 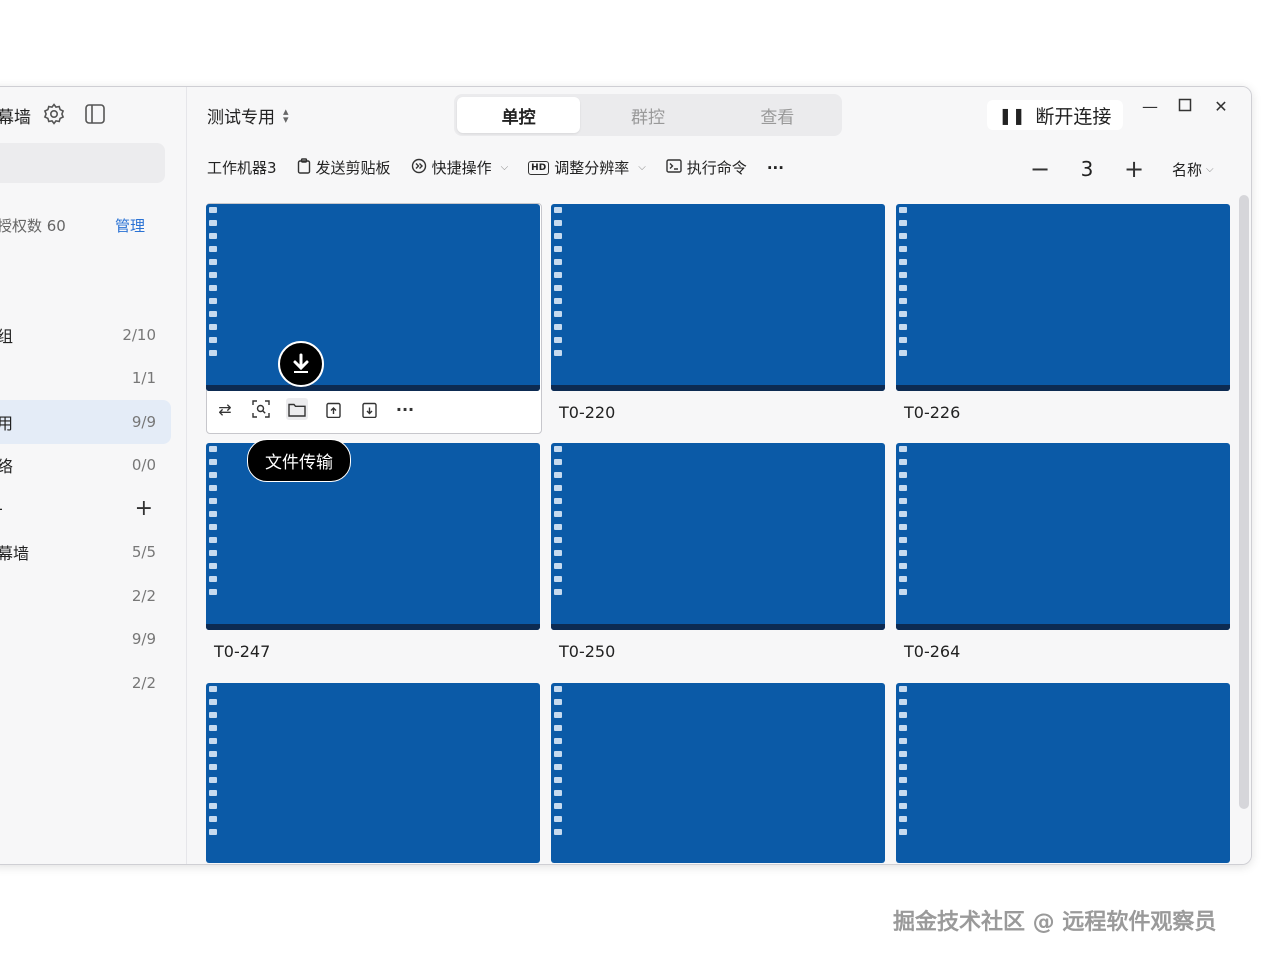 I want to click on clipboard-upload-icon, so click(x=333, y=409).